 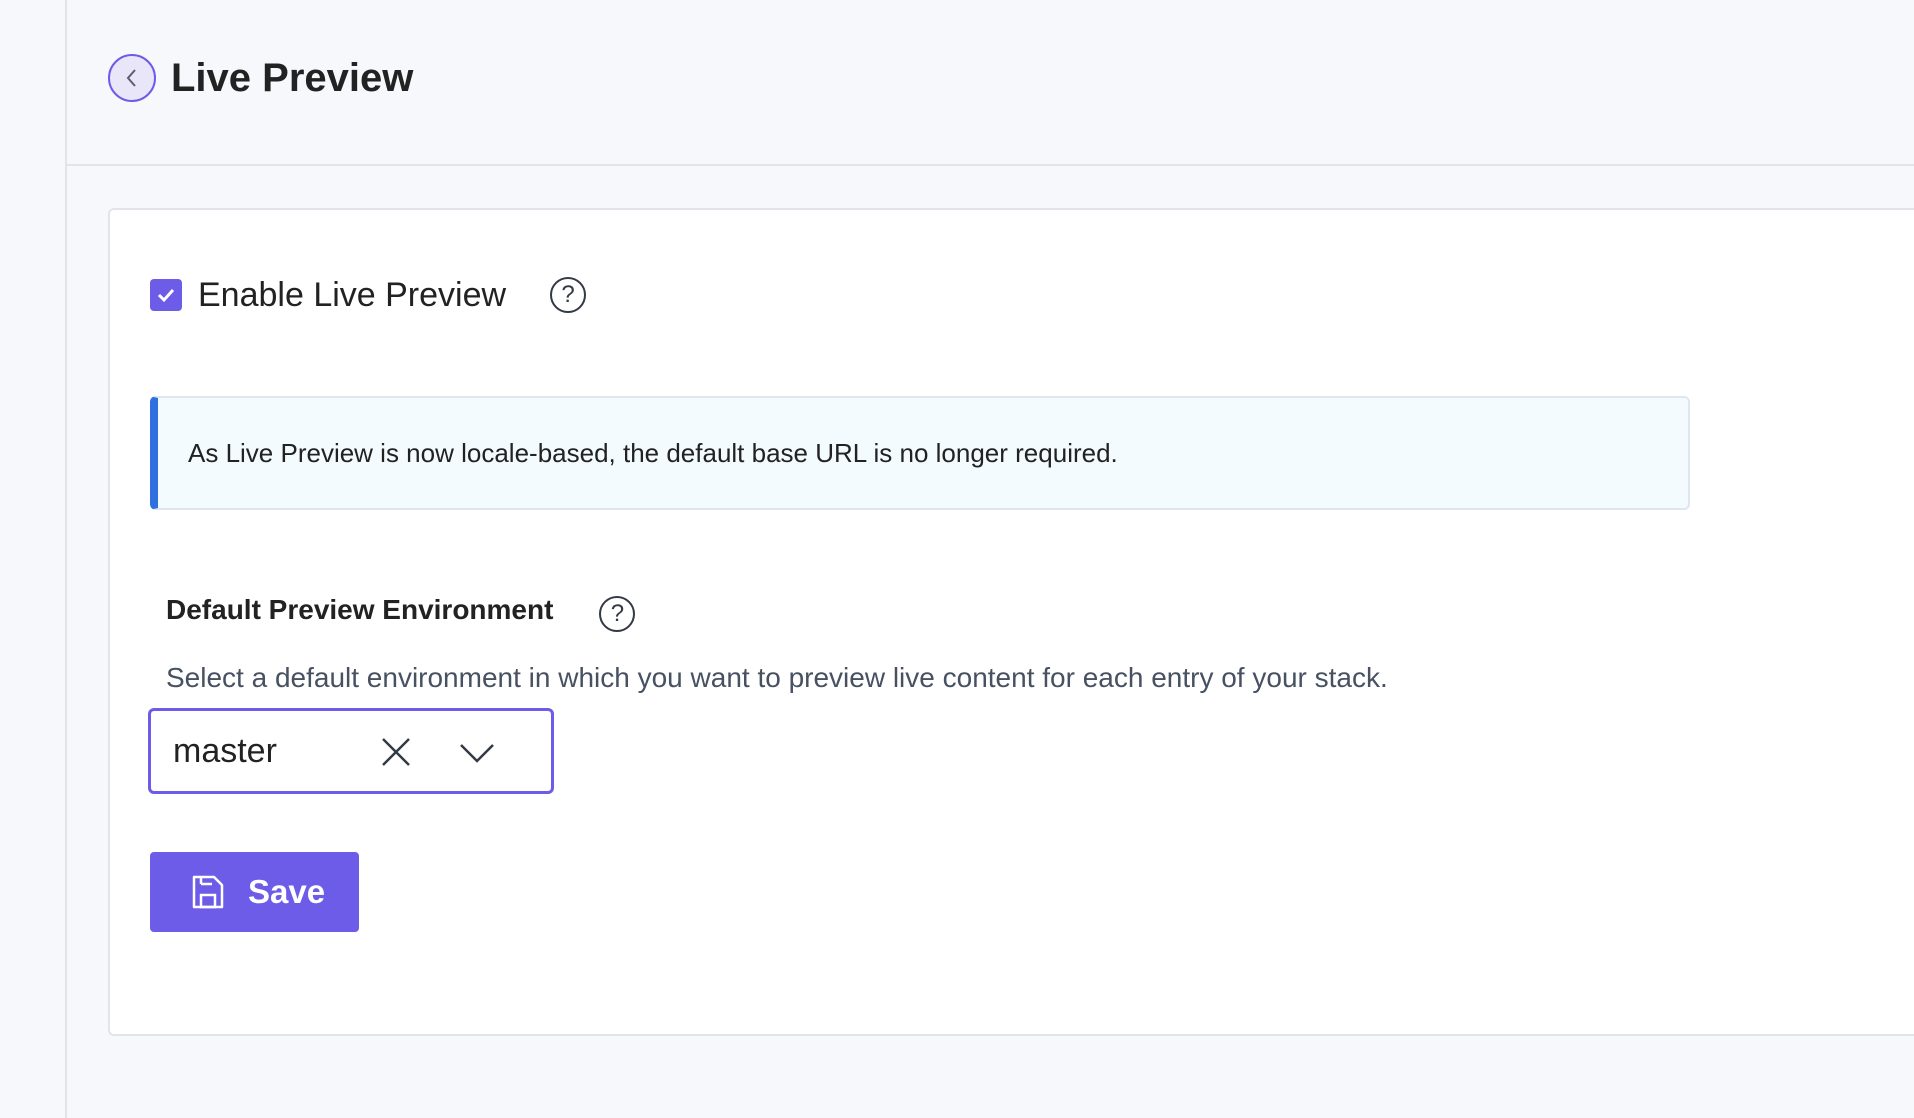 I want to click on save-button-label: Save, so click(x=287, y=891).